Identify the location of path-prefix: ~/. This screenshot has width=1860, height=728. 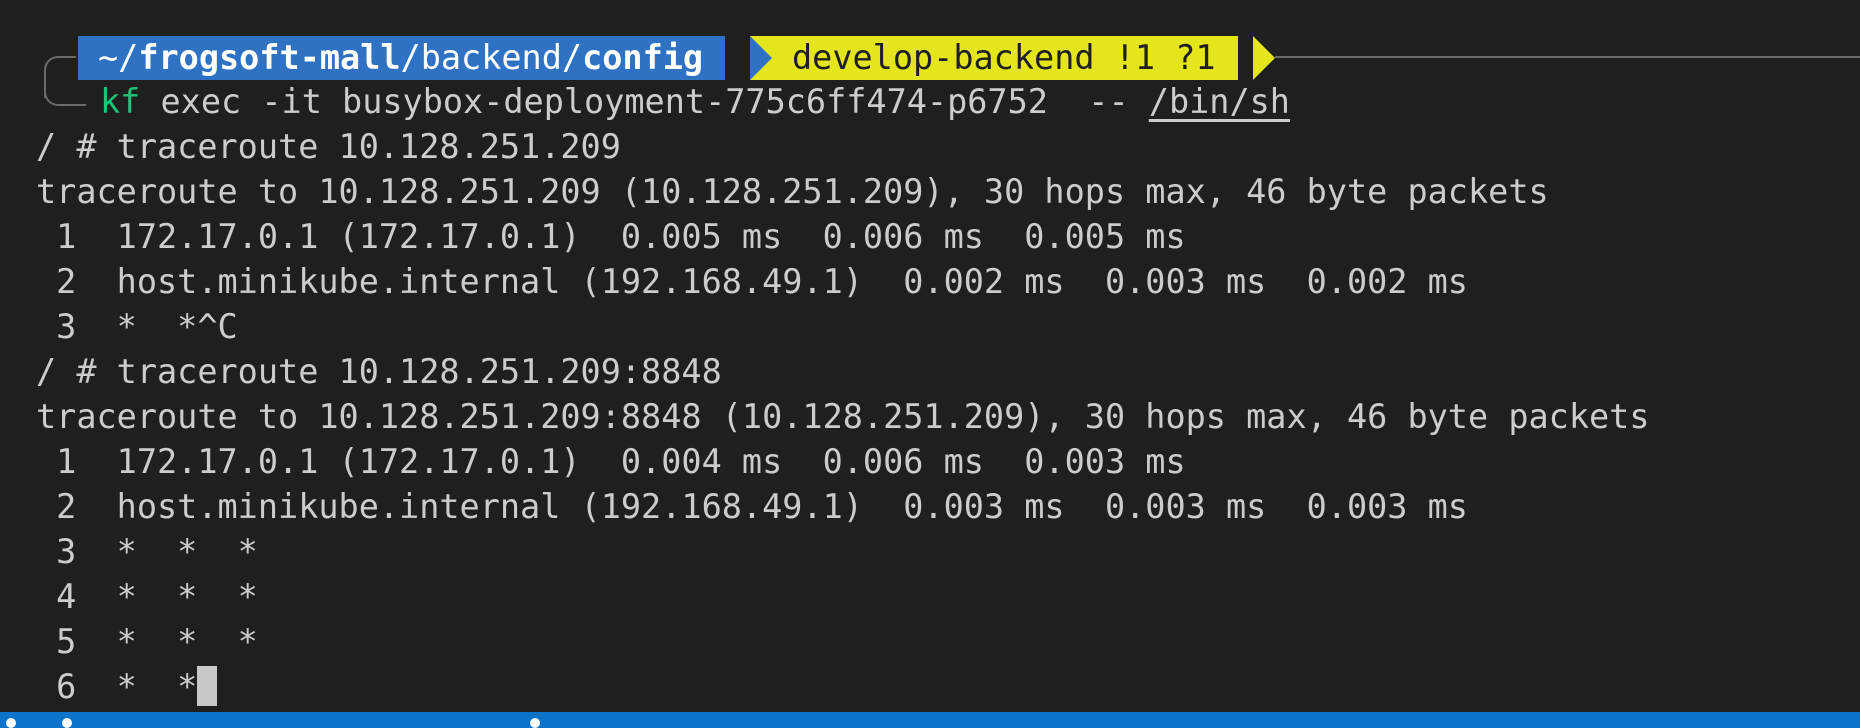
(118, 57).